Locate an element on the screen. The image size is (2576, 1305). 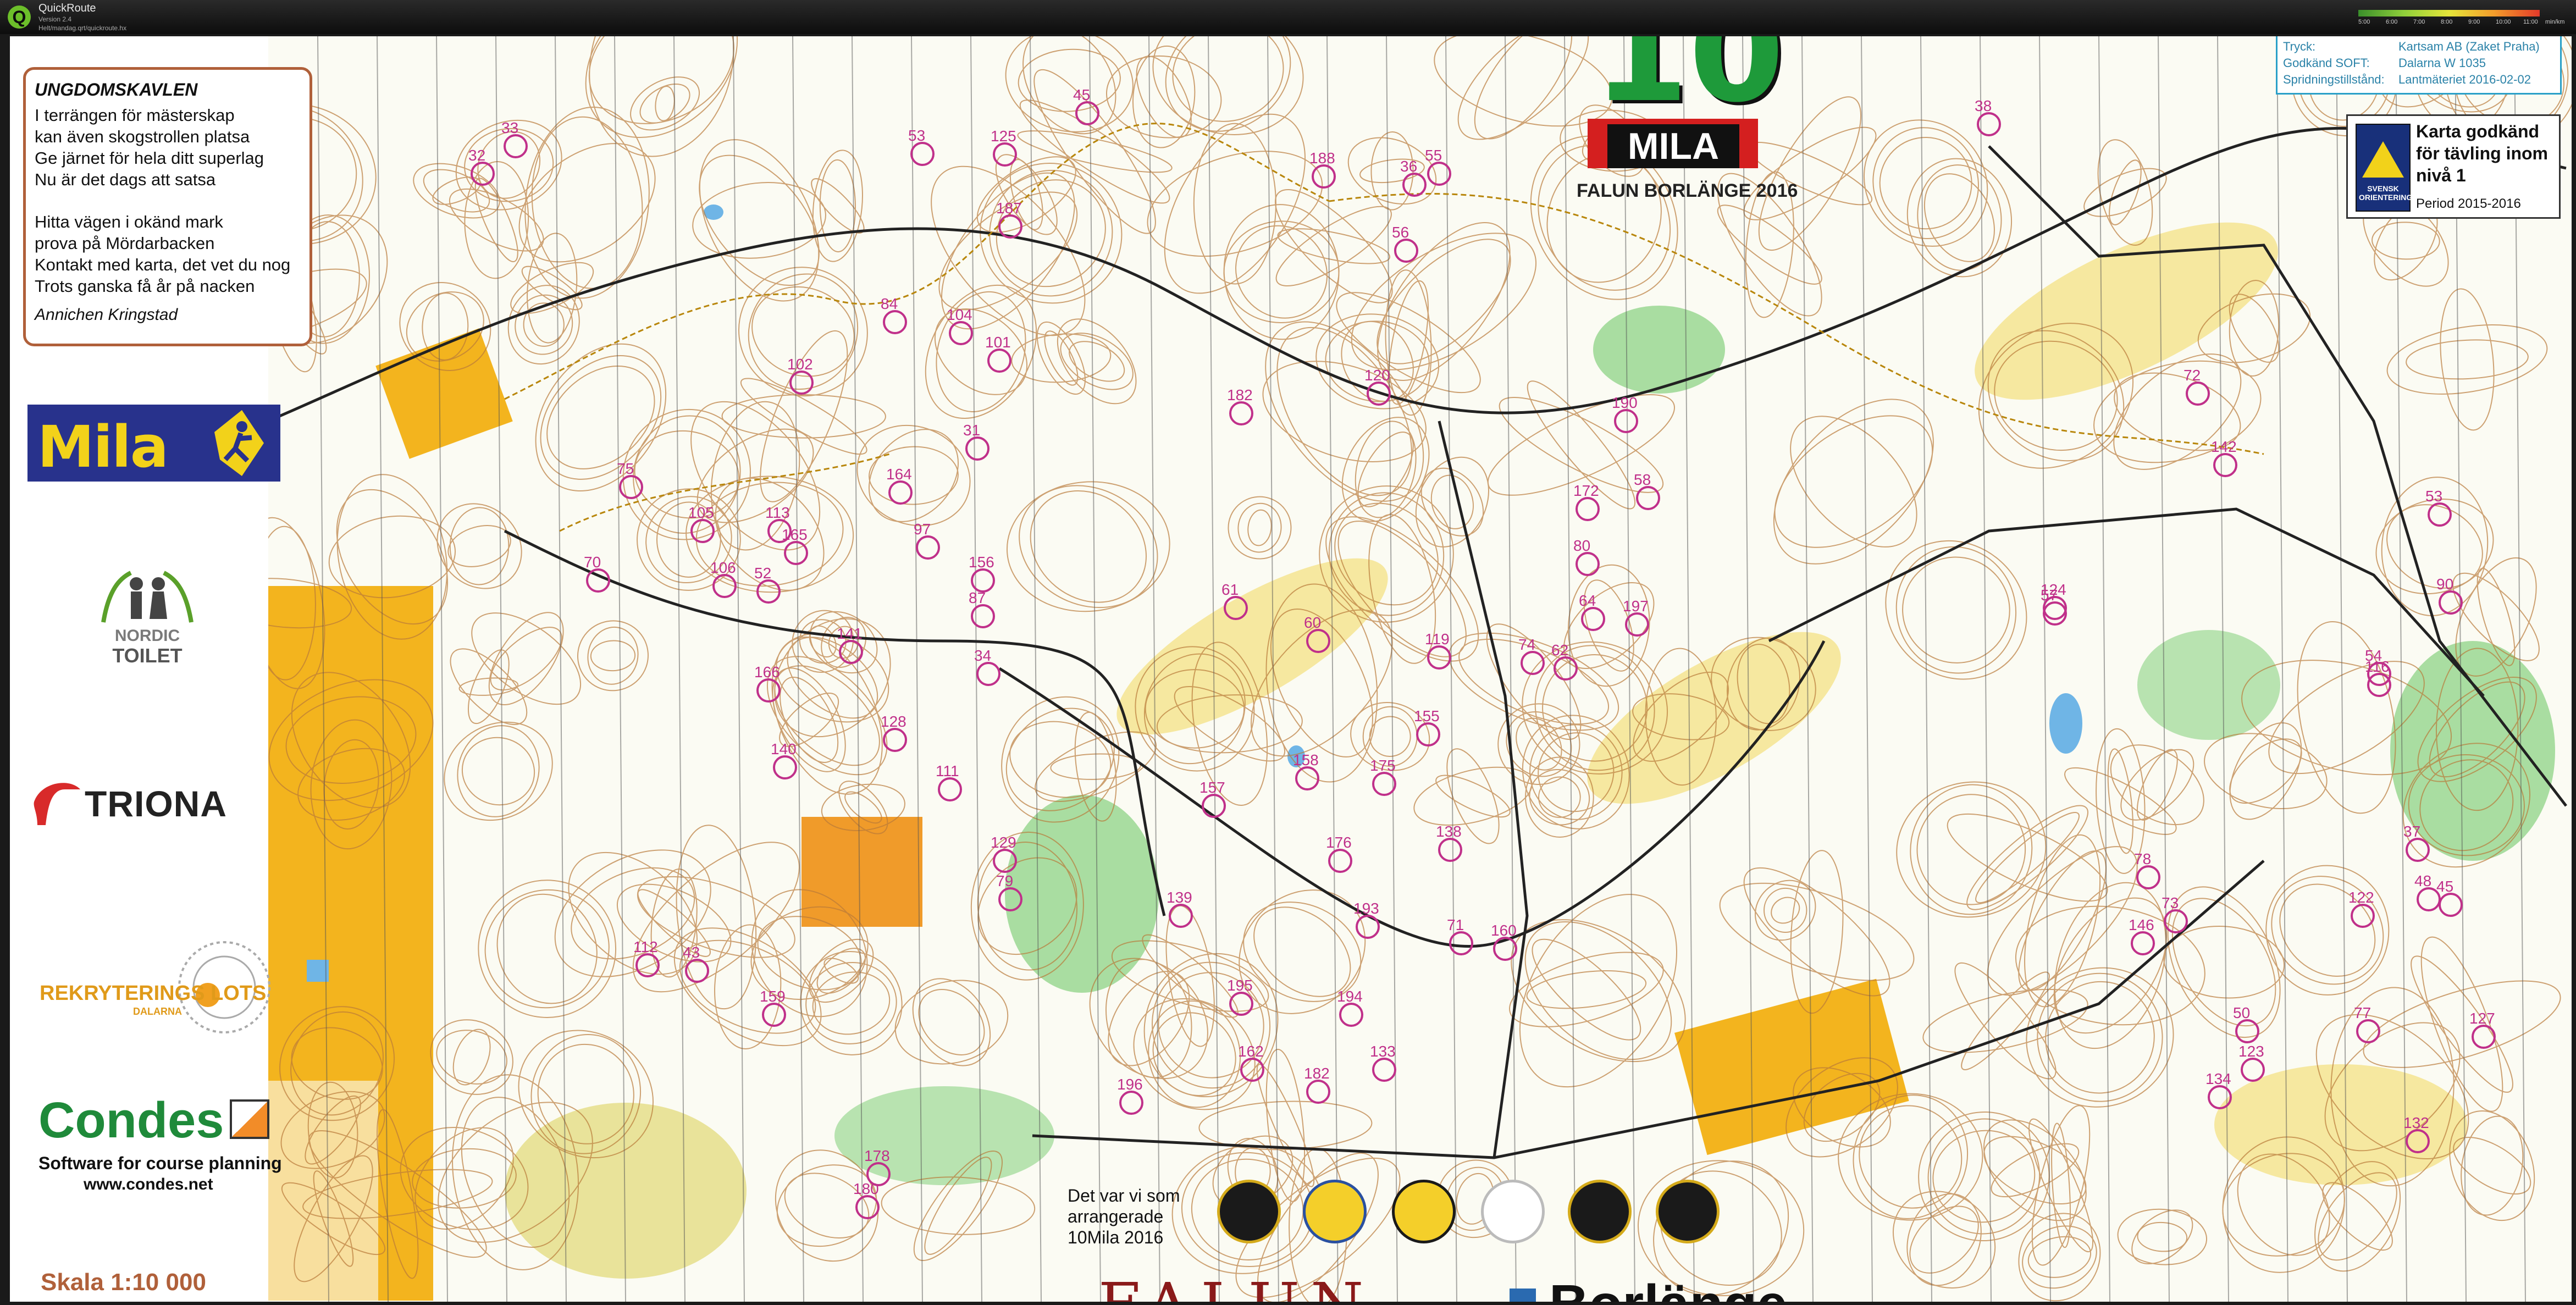
control-number: 140 is located at coordinates (784, 749).